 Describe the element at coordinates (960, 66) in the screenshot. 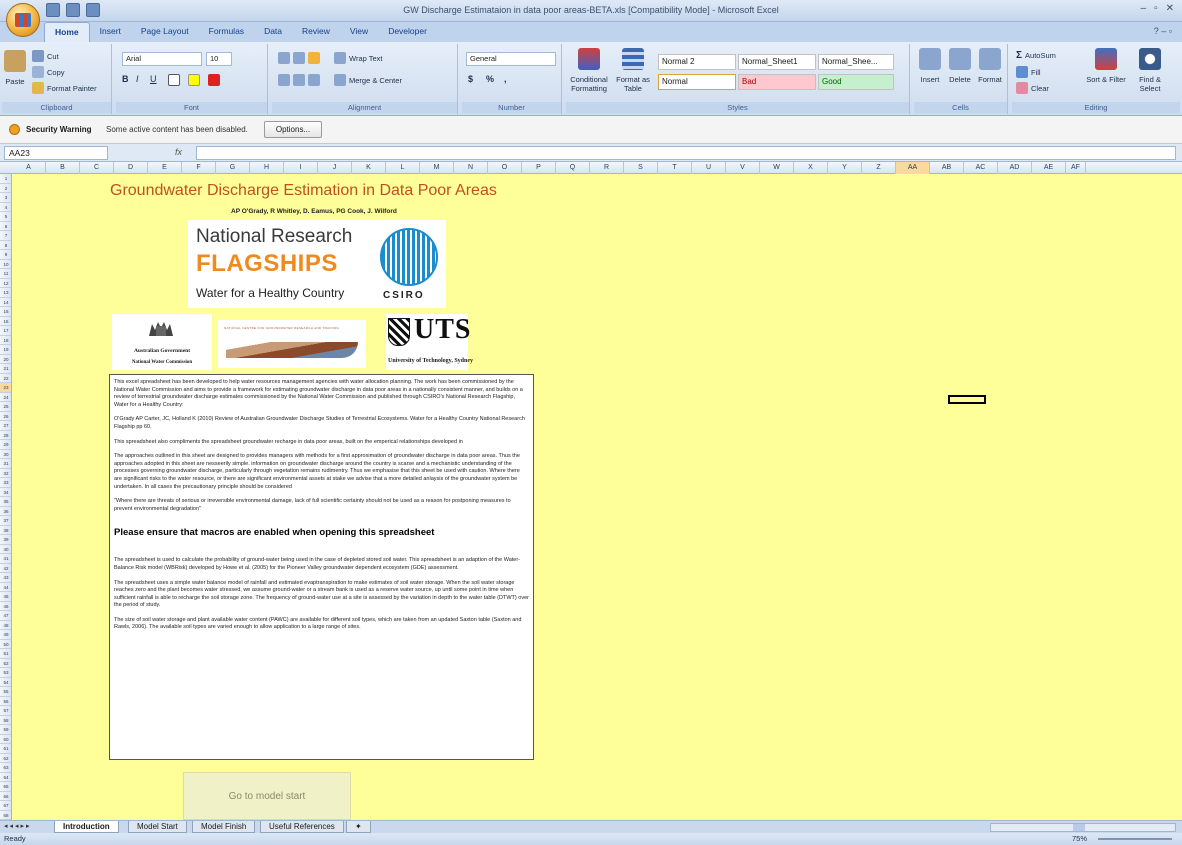

I see `delete-cells-button: Delete` at that location.